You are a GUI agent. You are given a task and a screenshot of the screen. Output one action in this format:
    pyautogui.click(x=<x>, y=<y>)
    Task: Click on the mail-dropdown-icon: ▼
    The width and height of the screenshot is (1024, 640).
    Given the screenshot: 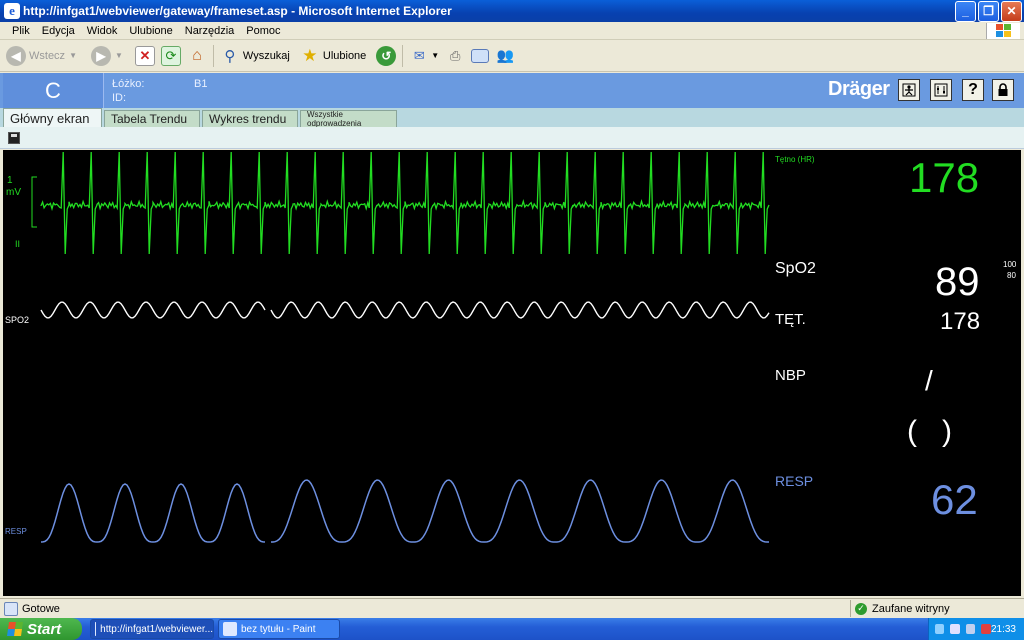 What is the action you would take?
    pyautogui.click(x=435, y=55)
    